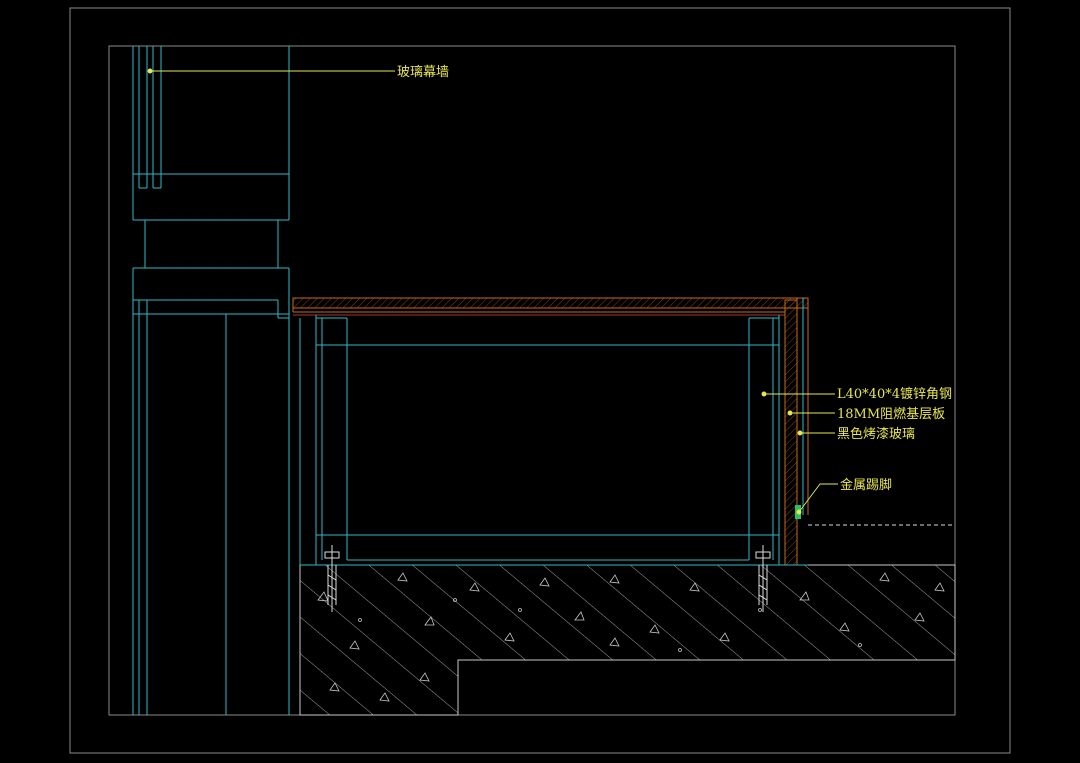 The image size is (1080, 763). I want to click on label-black-glass: 黑色烤漆玻璃, so click(876, 434).